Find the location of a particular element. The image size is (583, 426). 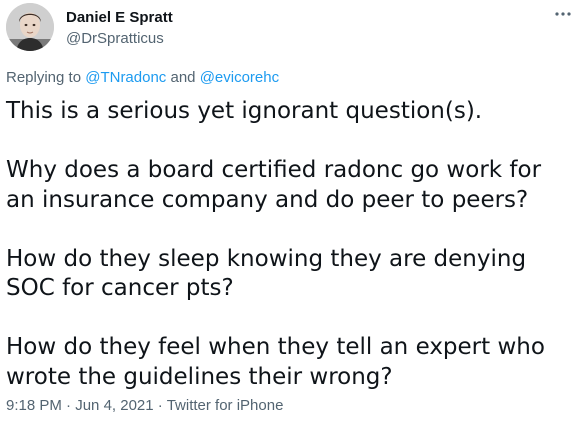

author-name: Daniel E Spratt is located at coordinates (119, 17).